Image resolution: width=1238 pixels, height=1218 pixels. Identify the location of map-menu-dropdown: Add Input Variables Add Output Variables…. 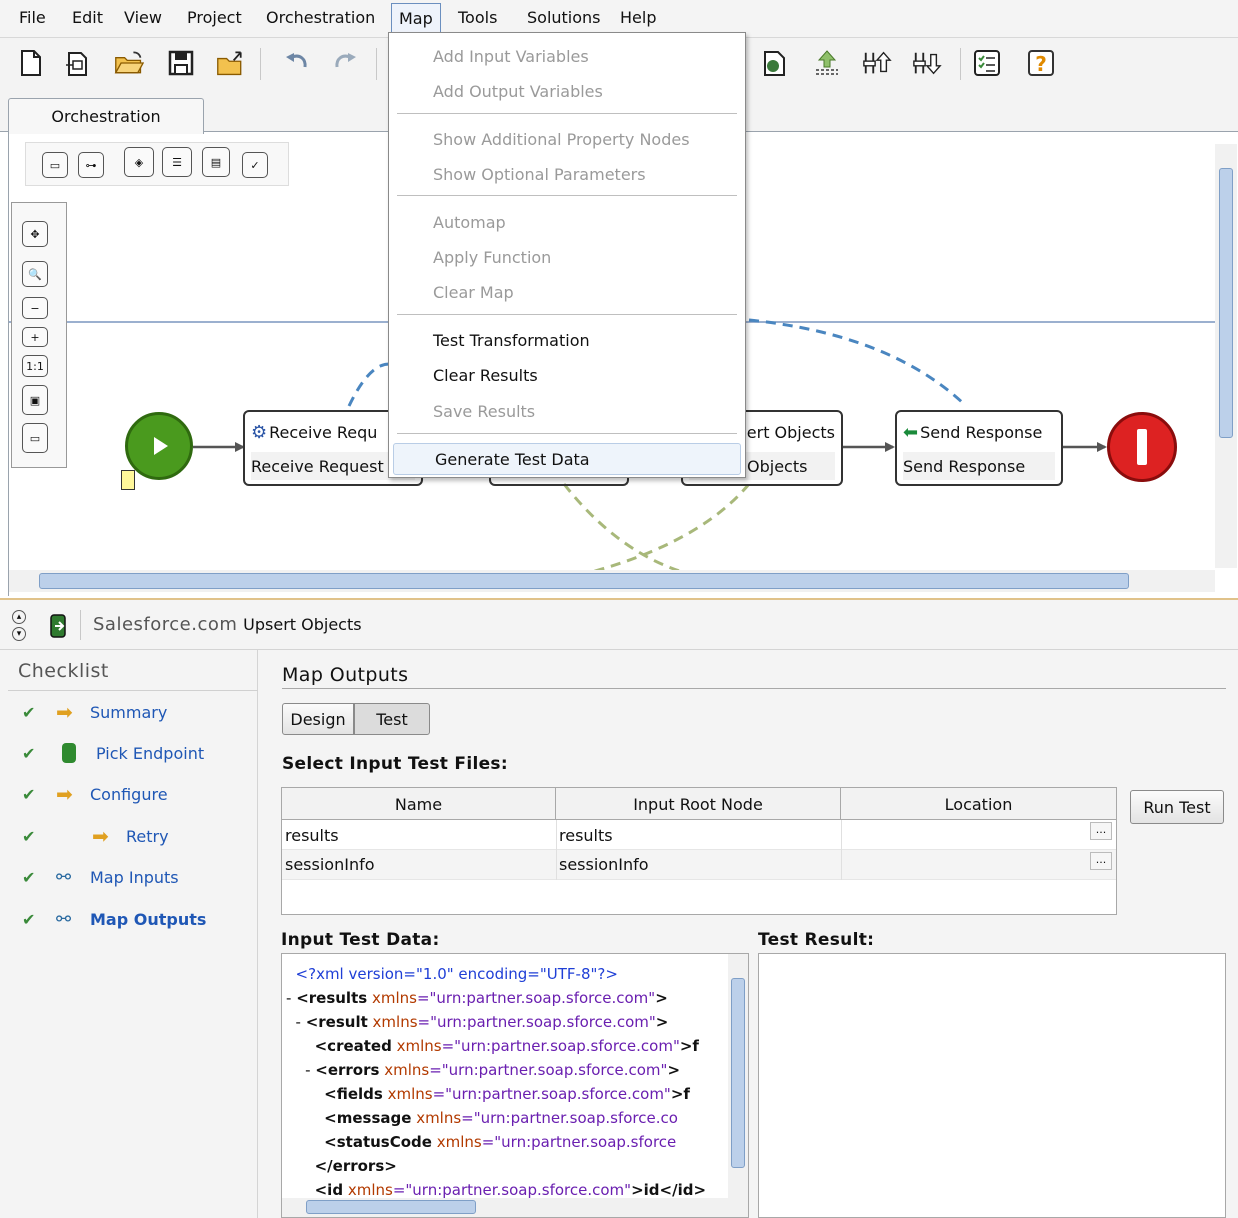
(567, 255).